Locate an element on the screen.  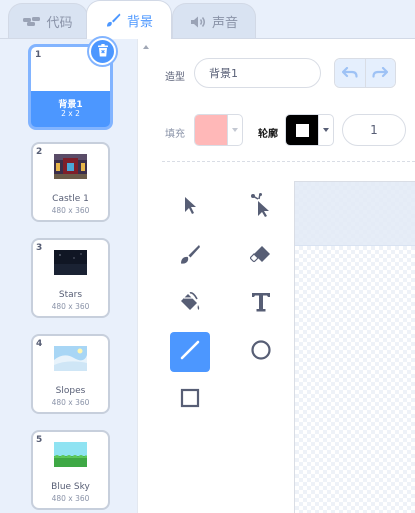
text-tool is located at coordinates (261, 304).